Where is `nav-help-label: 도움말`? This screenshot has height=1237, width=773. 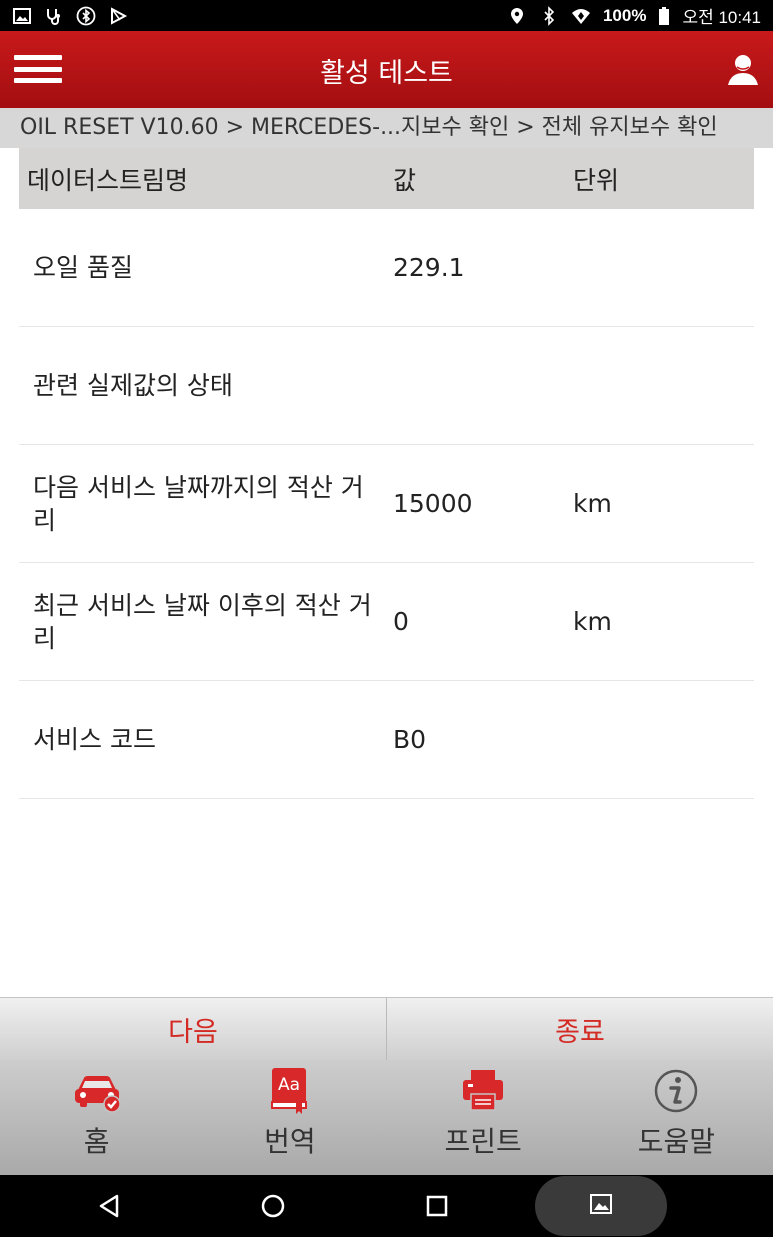 nav-help-label: 도움말 is located at coordinates (676, 1141).